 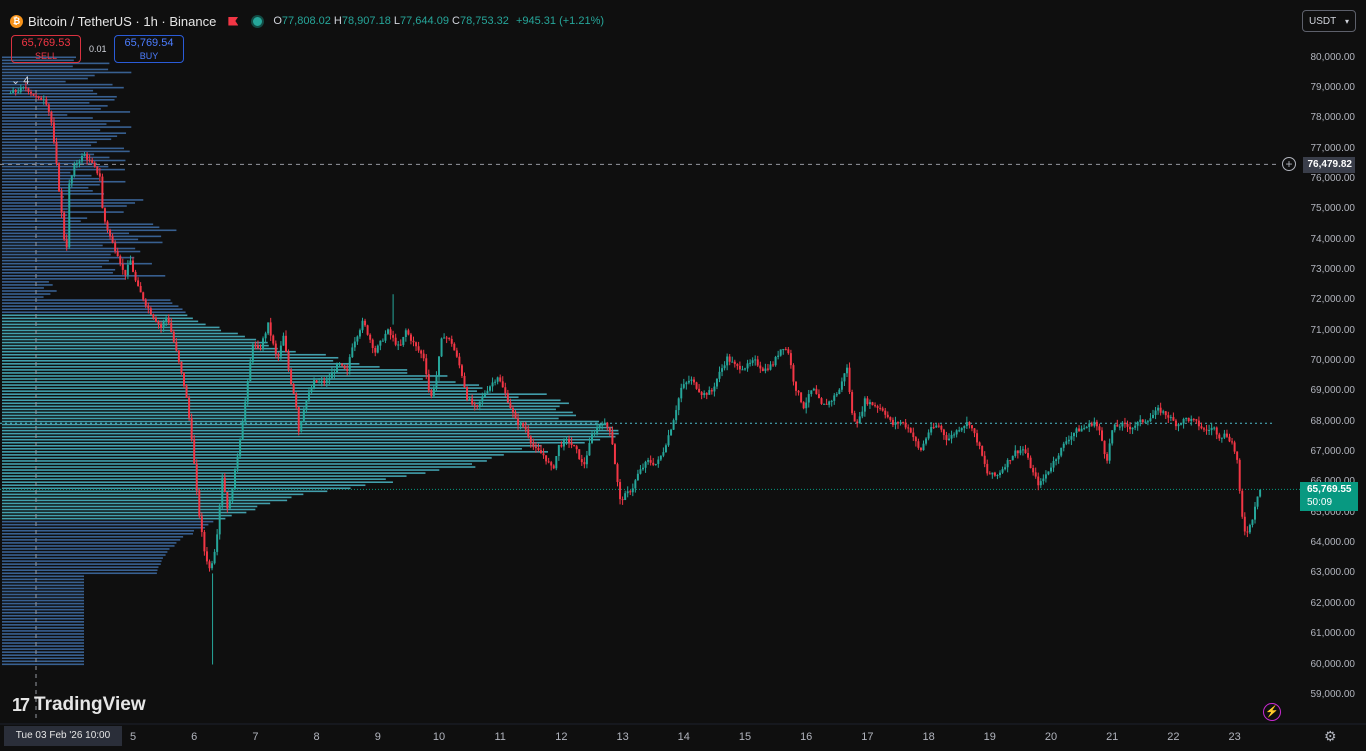 I want to click on tradingview-logo: 17 TradingView, so click(x=79, y=705).